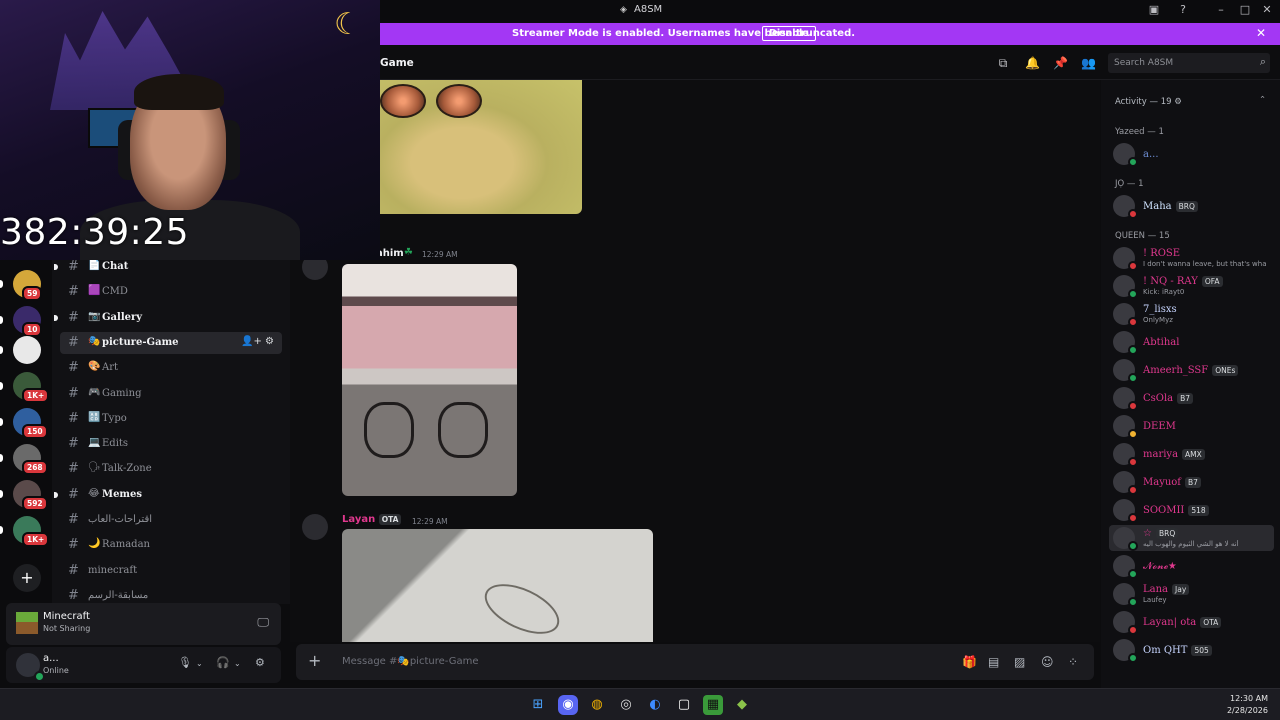 The height and width of the screenshot is (720, 1280). Describe the element at coordinates (1170, 622) in the screenshot. I see `member-name: Layan| ota` at that location.